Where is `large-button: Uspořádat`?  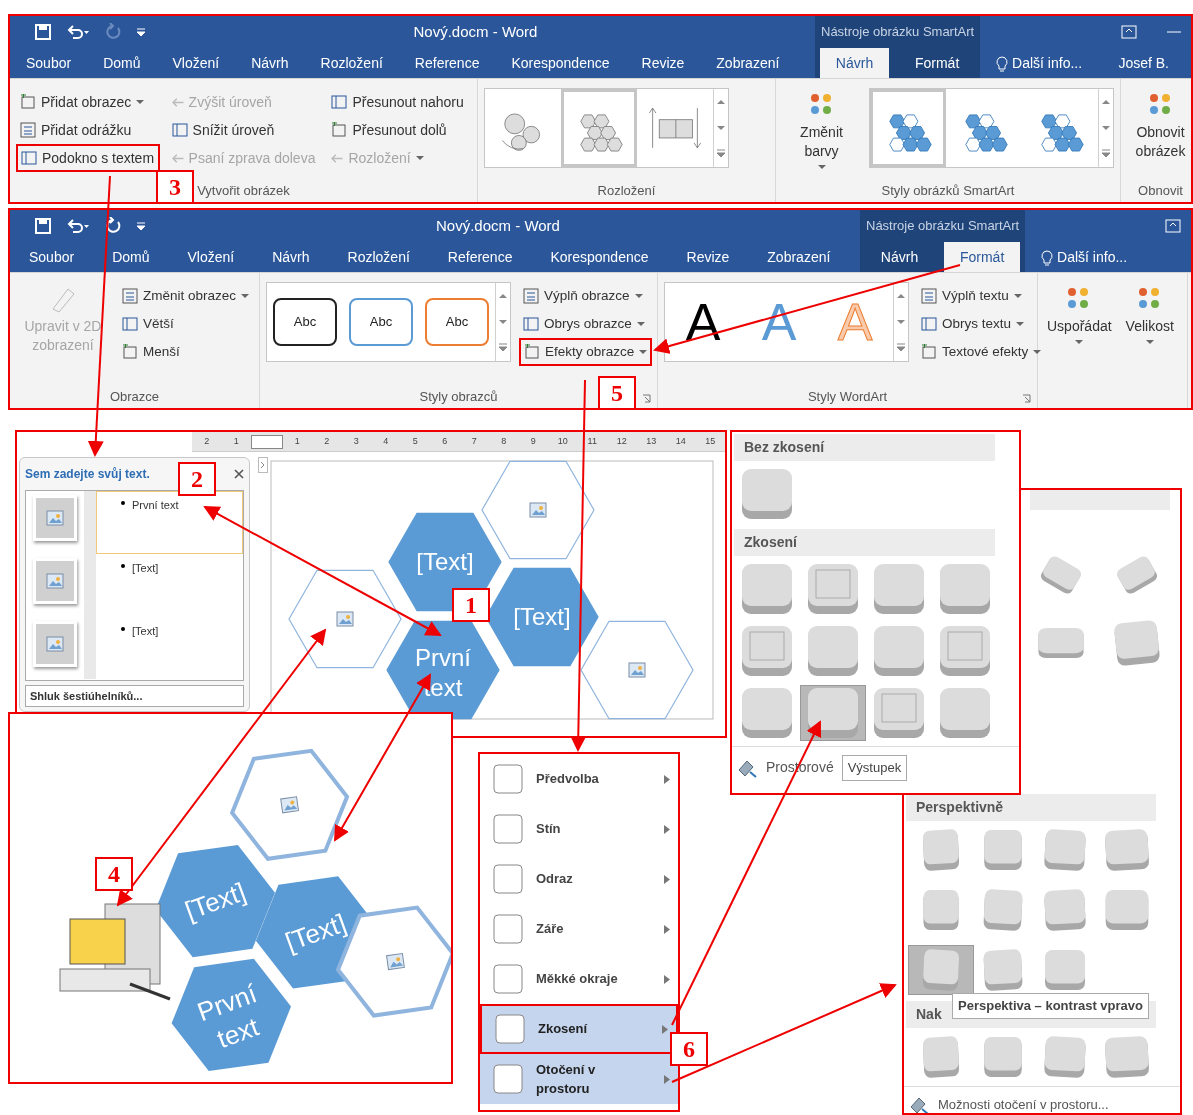
large-button: Uspořádat is located at coordinates (1079, 314).